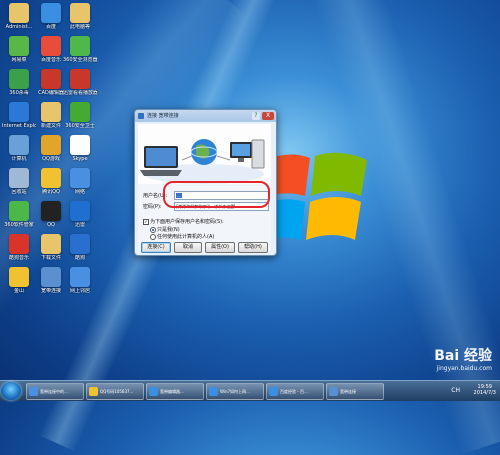 Image resolution: width=500 pixels, height=455 pixels. What do you see at coordinates (348, 391) in the screenshot?
I see `taskbar-item-label: 宽带连接` at bounding box center [348, 391].